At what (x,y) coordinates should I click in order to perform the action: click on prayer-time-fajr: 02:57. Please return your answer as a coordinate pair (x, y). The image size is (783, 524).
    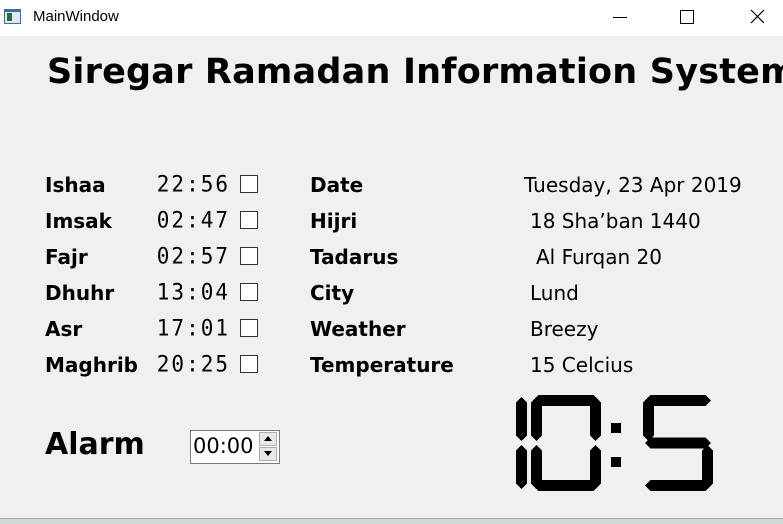
    Looking at the image, I should click on (193, 256).